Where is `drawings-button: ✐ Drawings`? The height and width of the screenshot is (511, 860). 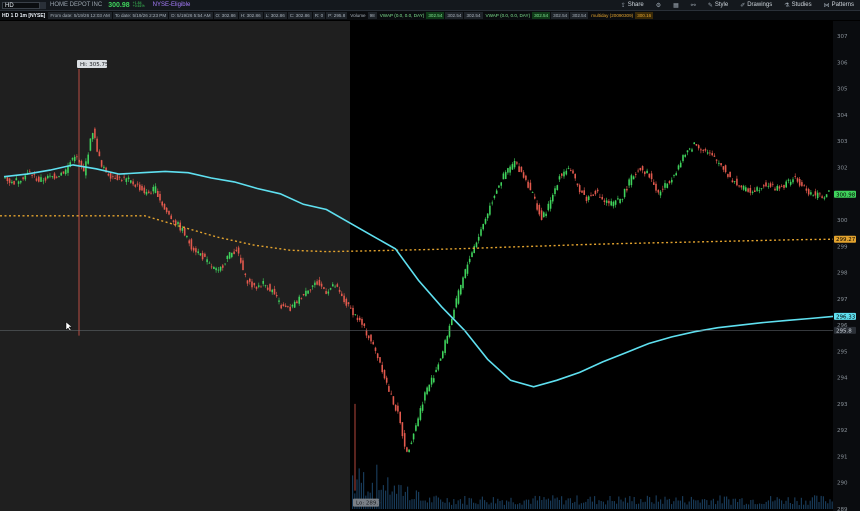 drawings-button: ✐ Drawings is located at coordinates (756, 5).